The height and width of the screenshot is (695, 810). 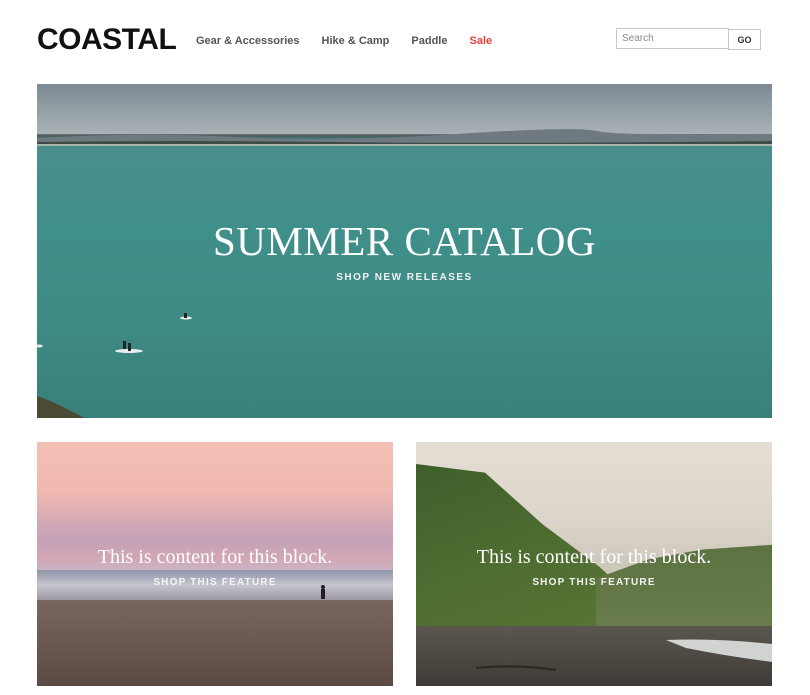 What do you see at coordinates (404, 277) in the screenshot?
I see `hero-cta-link: SHOP NEW RELEASES` at bounding box center [404, 277].